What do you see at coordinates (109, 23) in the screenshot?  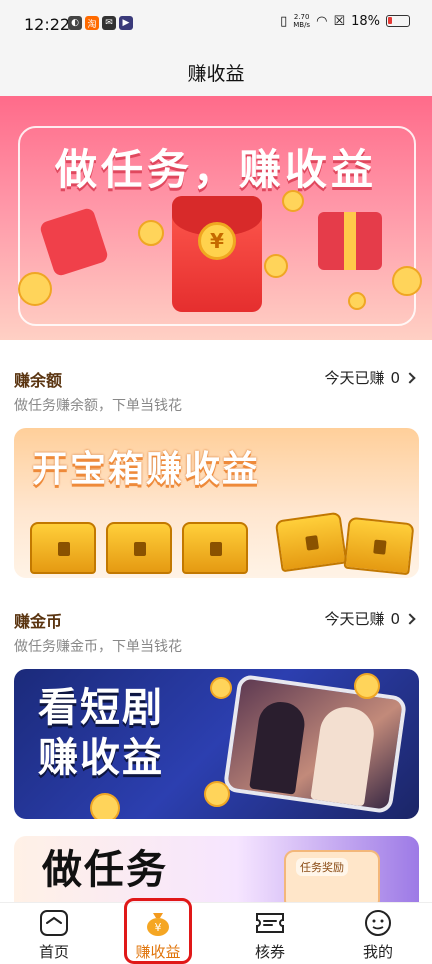 I see `mail-icon: ✉` at bounding box center [109, 23].